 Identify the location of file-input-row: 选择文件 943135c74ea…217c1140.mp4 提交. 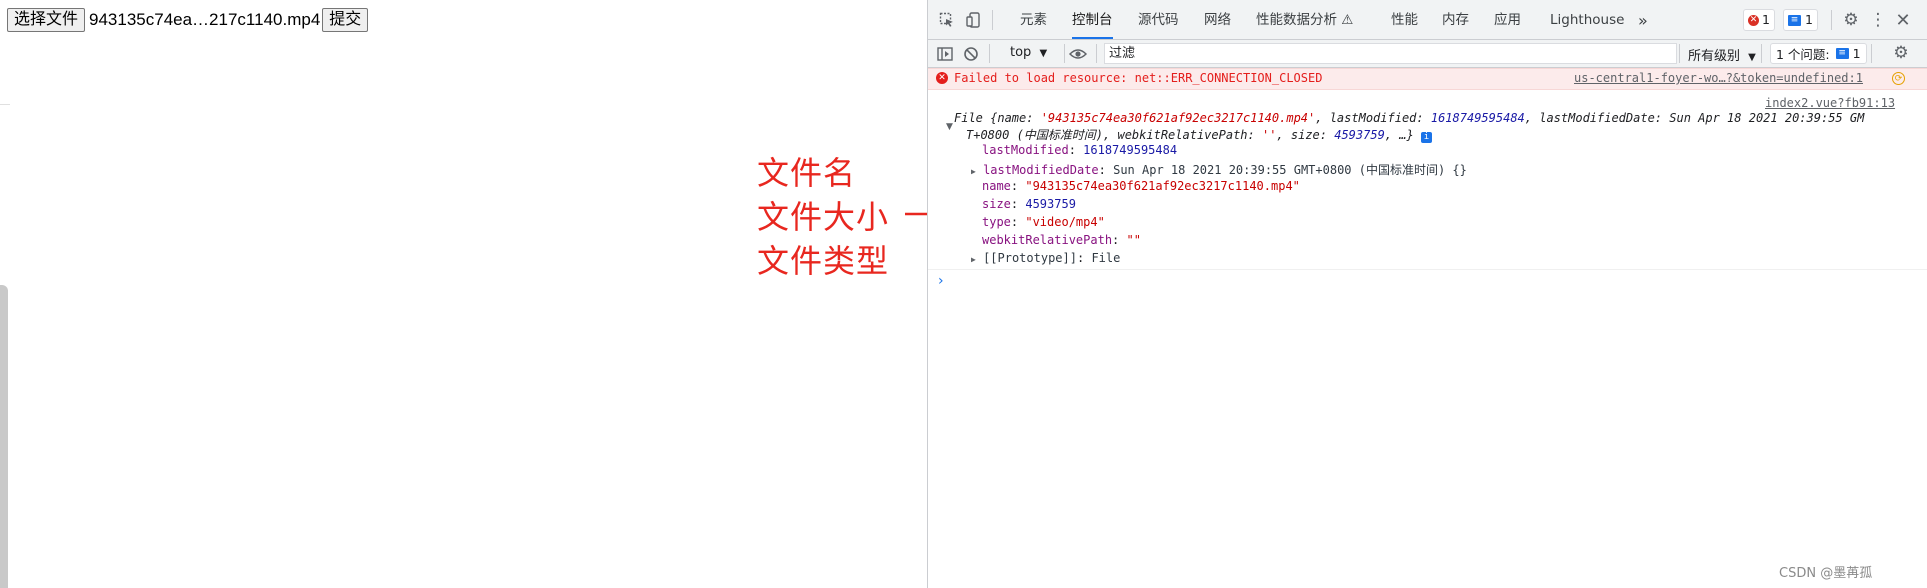
(188, 20).